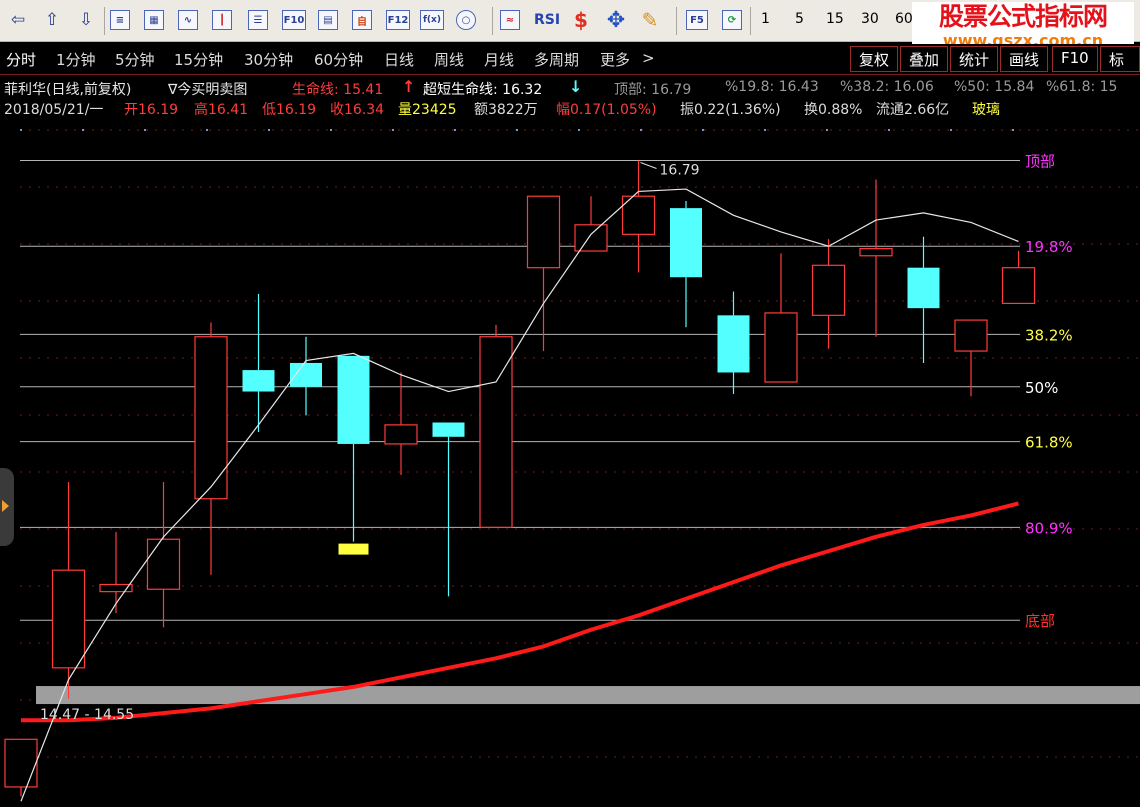 Image resolution: width=1140 pixels, height=807 pixels. What do you see at coordinates (357, 110) in the screenshot?
I see `close-price: 收16.34` at bounding box center [357, 110].